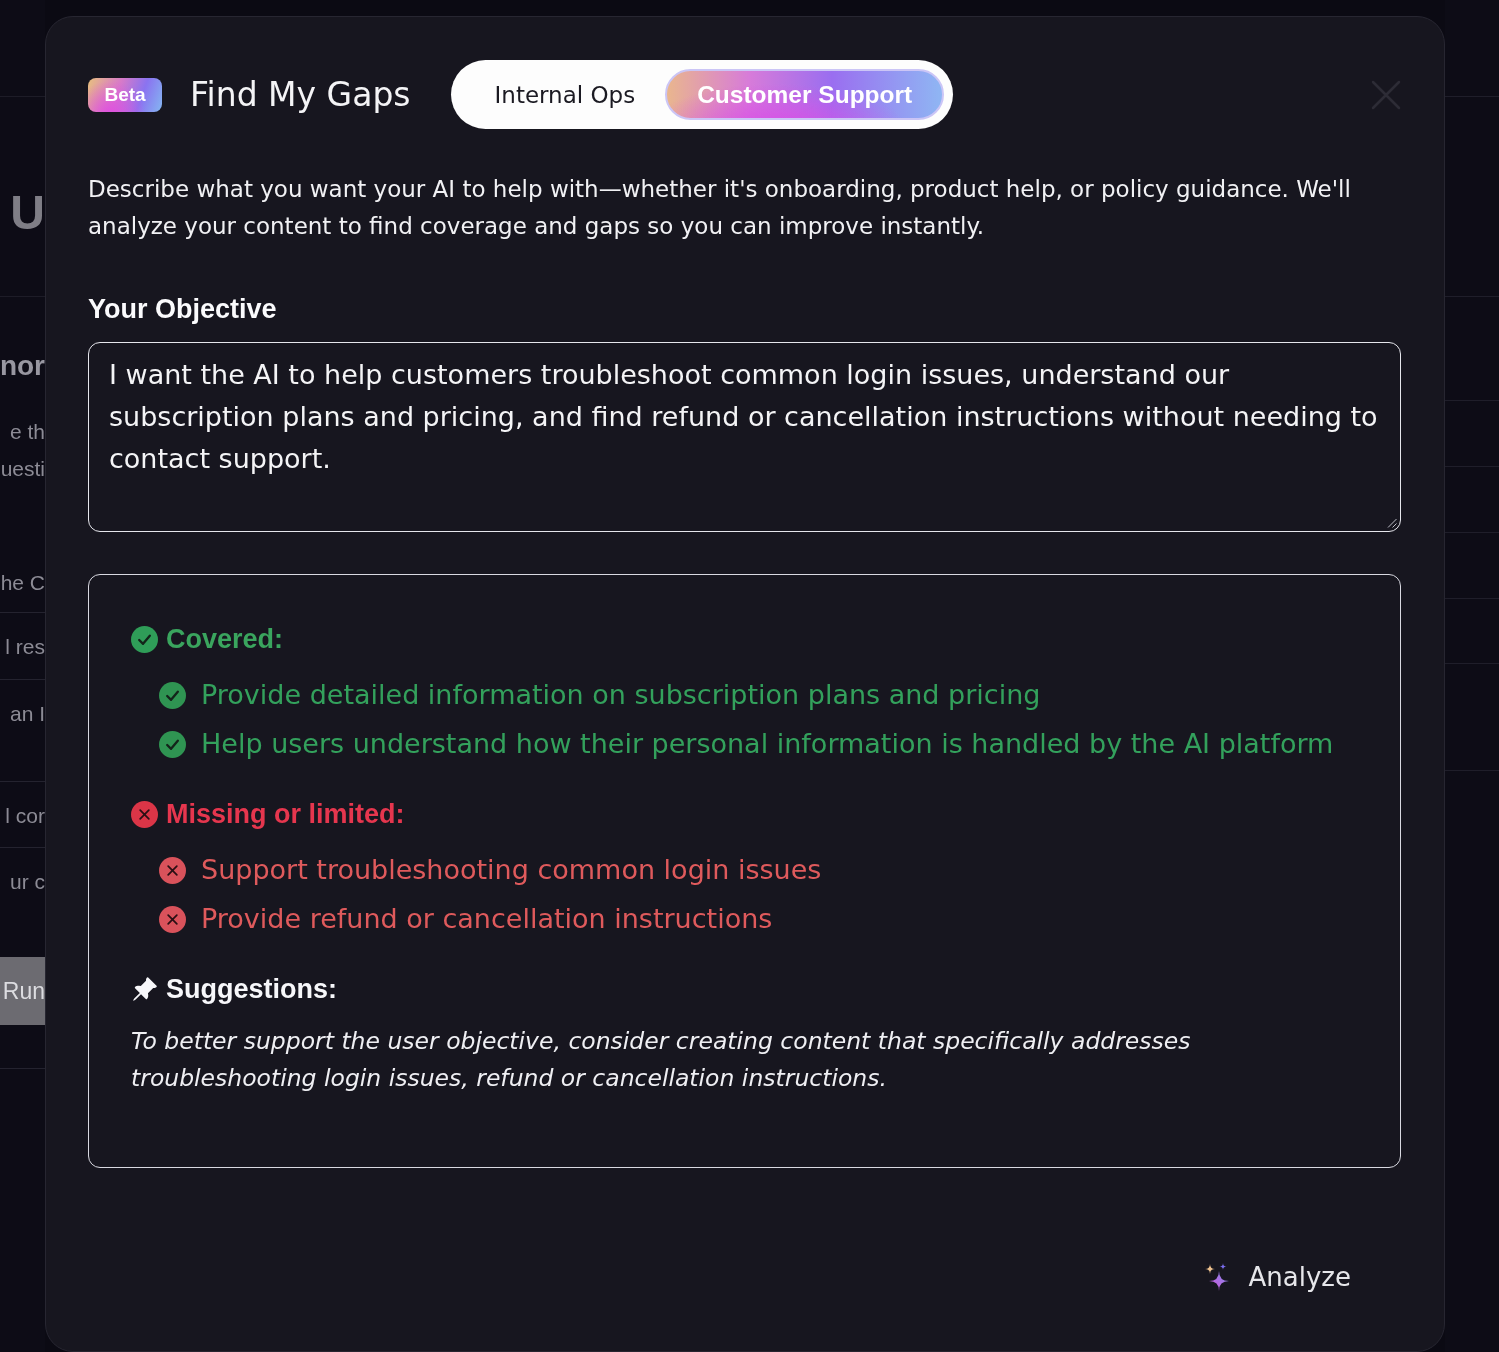  What do you see at coordinates (562, 94) in the screenshot?
I see `mode-tab: Internal Ops` at bounding box center [562, 94].